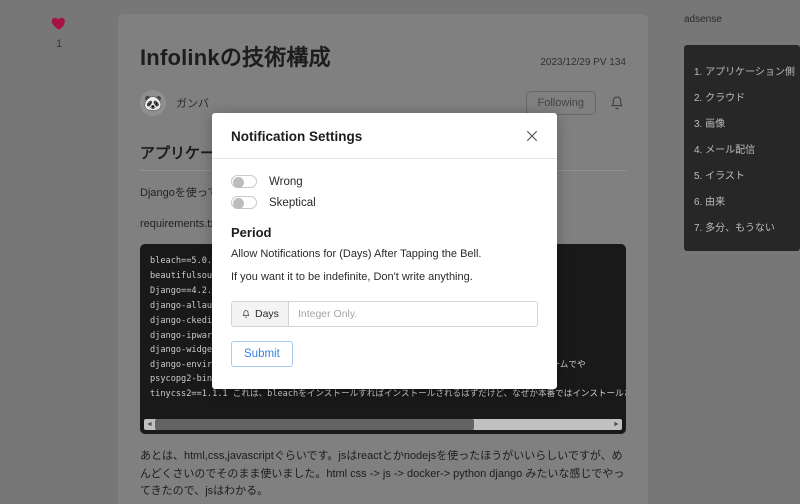 The width and height of the screenshot is (800, 504). I want to click on days-input-addon: Days, so click(260, 314).